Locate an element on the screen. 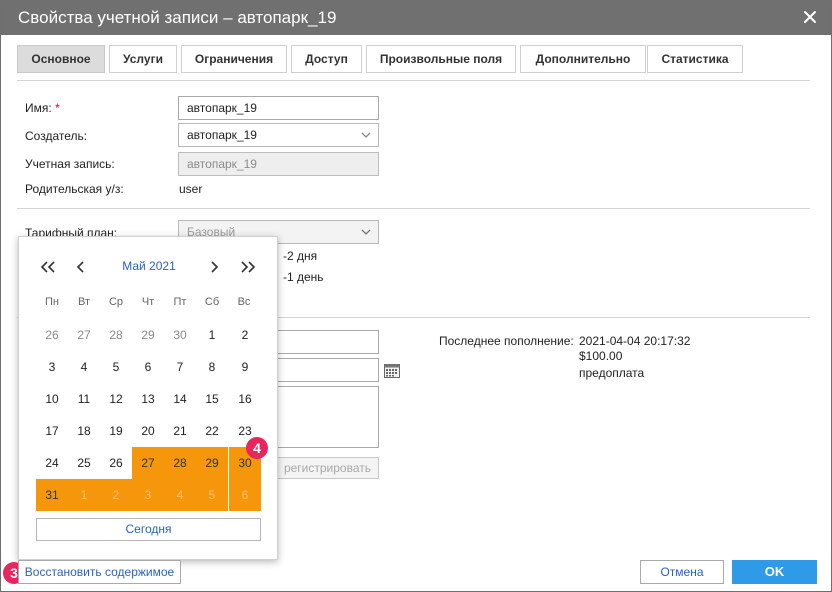 The image size is (832, 592). last-topup-type: предоплата is located at coordinates (612, 373).